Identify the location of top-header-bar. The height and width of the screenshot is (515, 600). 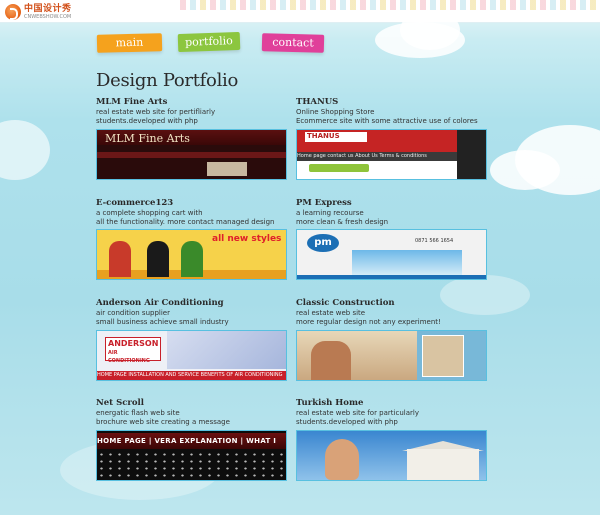
(300, 11).